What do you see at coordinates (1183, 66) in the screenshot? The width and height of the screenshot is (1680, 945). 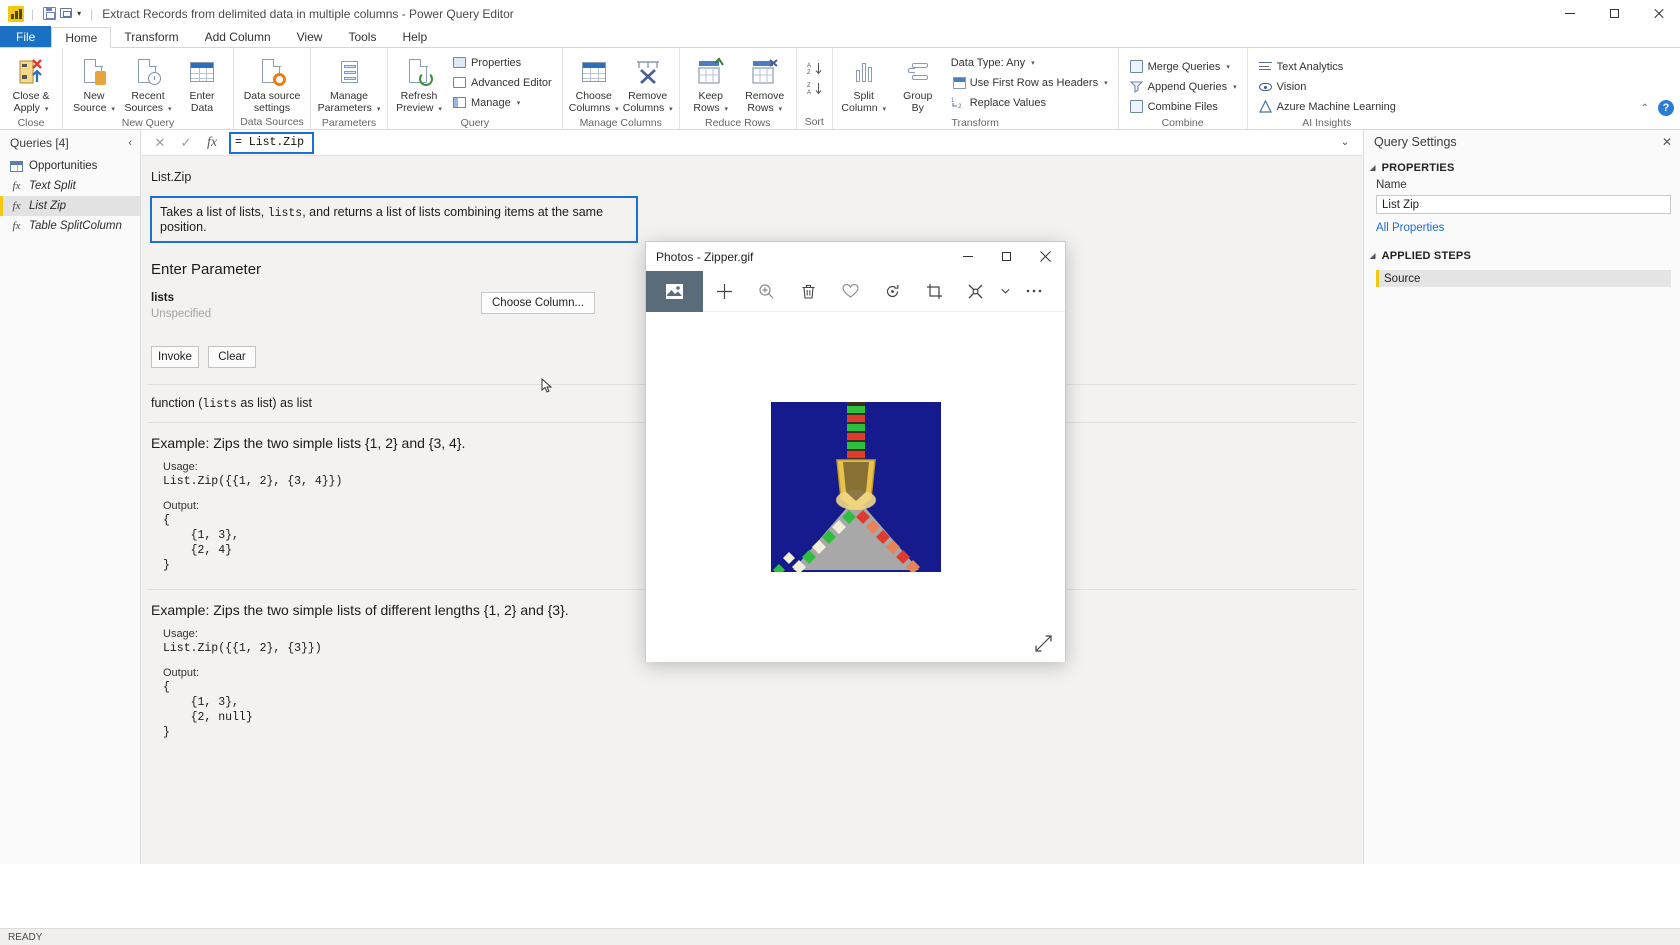 I see `merge-queries-button: Merge Queries ▾` at bounding box center [1183, 66].